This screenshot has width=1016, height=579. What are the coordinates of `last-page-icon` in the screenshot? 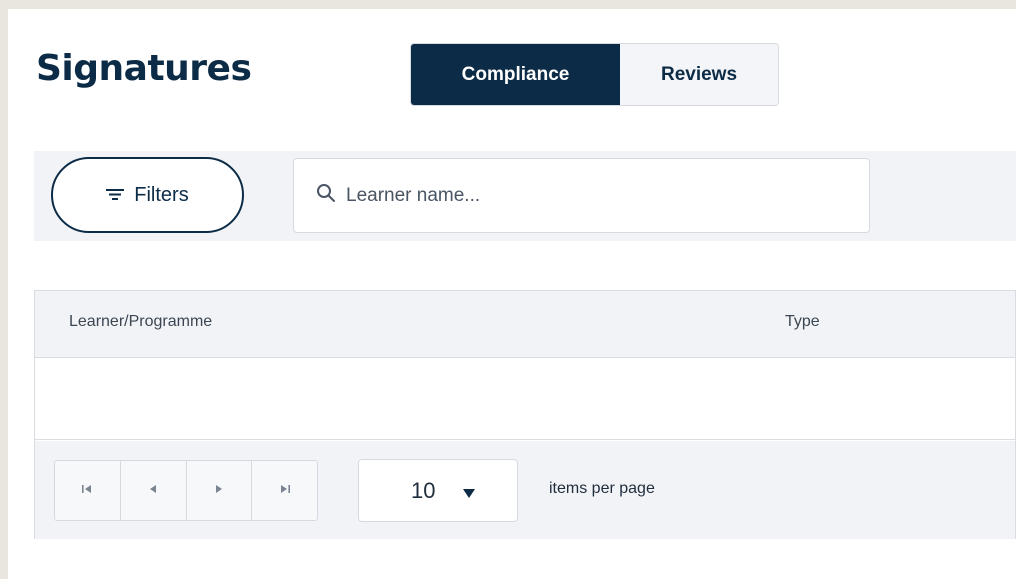 It's located at (285, 491).